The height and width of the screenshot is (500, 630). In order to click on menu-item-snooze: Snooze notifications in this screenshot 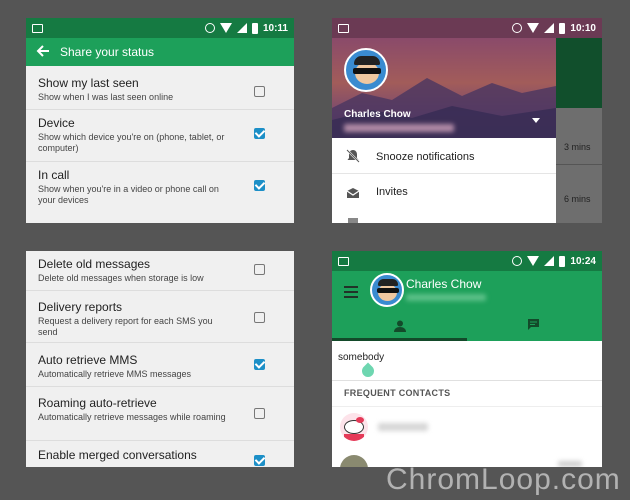, I will do `click(444, 156)`.